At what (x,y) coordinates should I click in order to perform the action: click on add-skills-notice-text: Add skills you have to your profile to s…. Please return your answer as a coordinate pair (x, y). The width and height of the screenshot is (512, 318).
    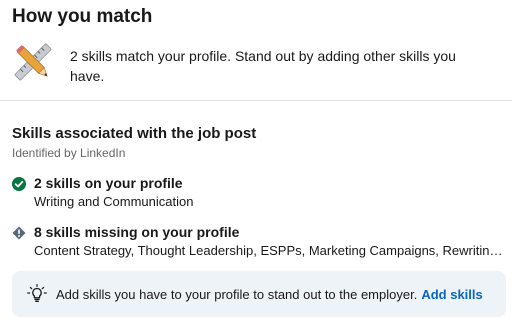
    Looking at the image, I should click on (269, 294).